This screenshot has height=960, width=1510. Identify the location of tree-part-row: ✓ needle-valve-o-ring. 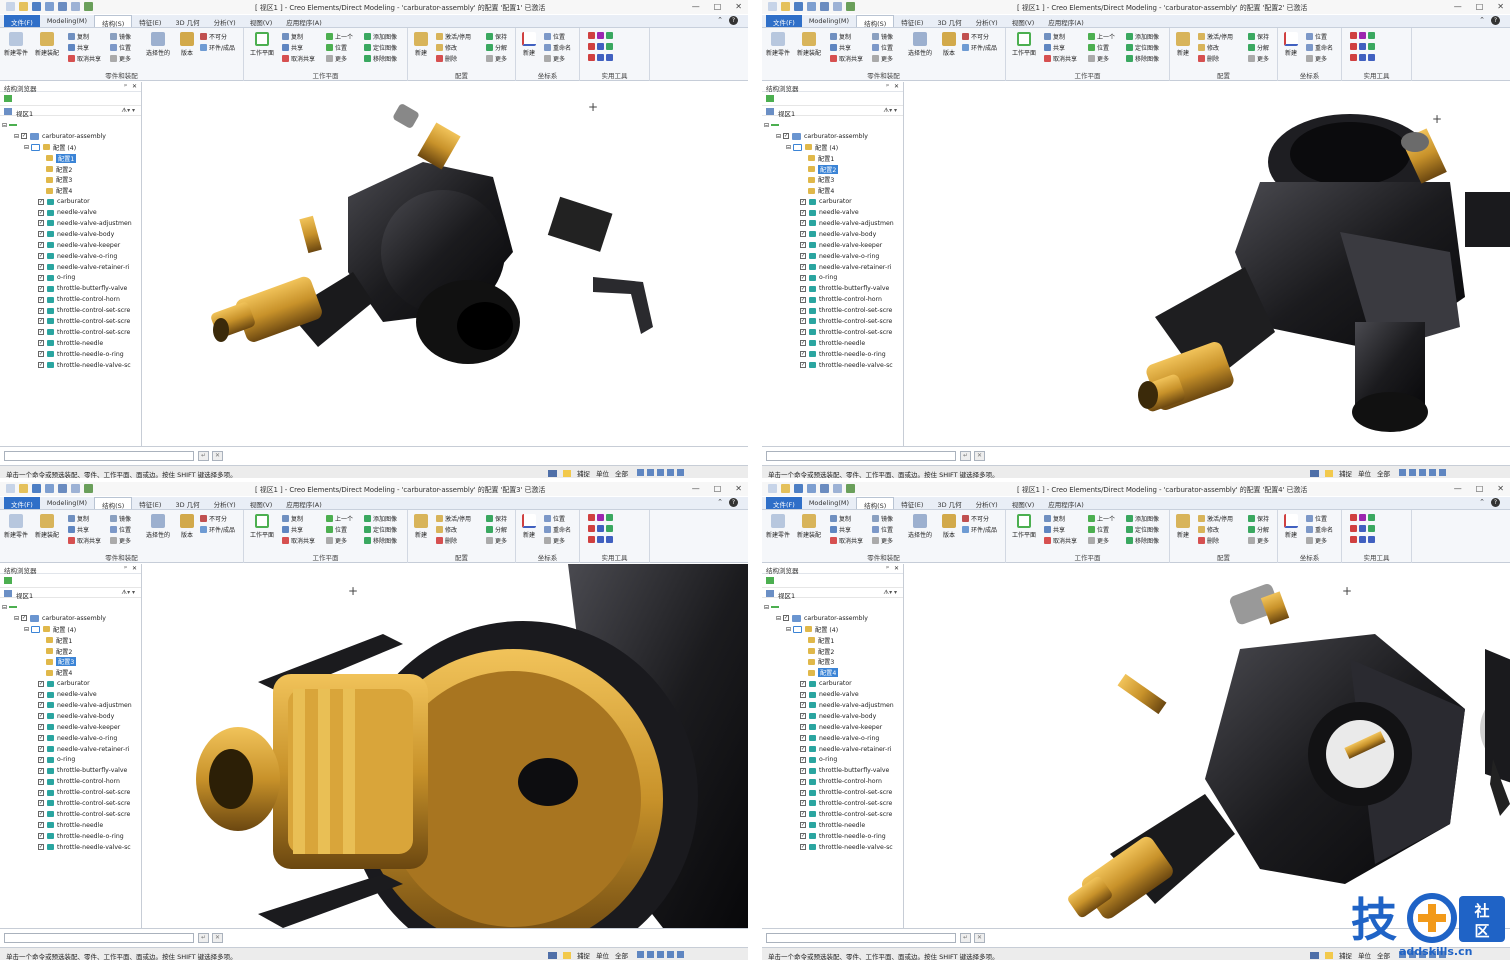
(70, 256).